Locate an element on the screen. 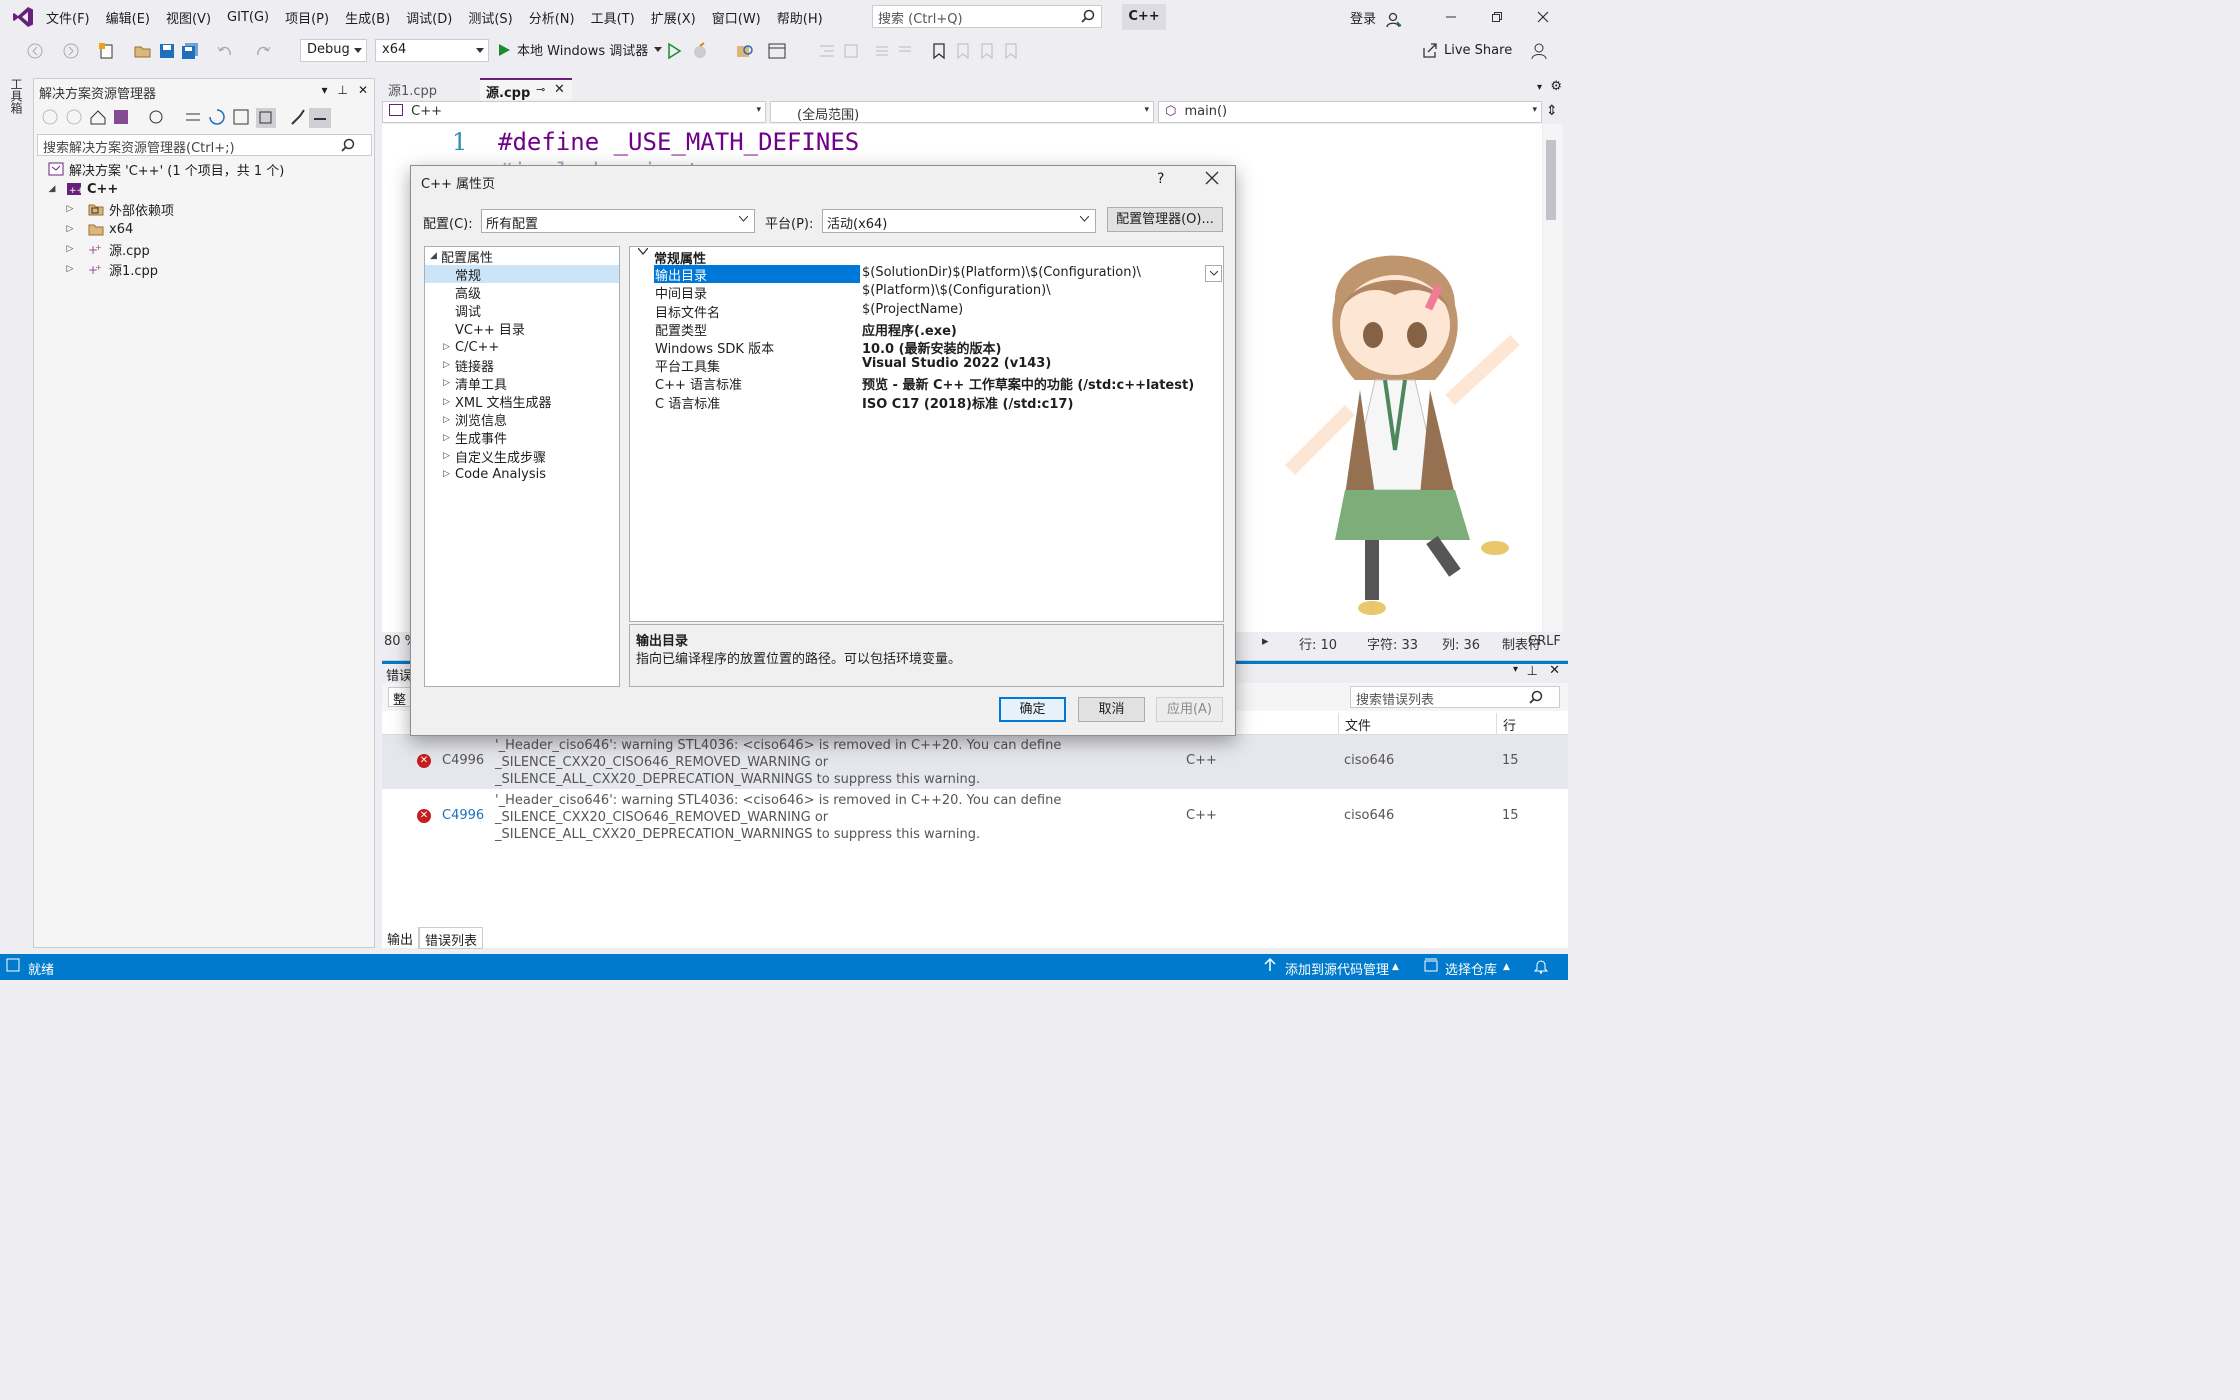  toolbox-strip: 工具箱 is located at coordinates (14, 510).